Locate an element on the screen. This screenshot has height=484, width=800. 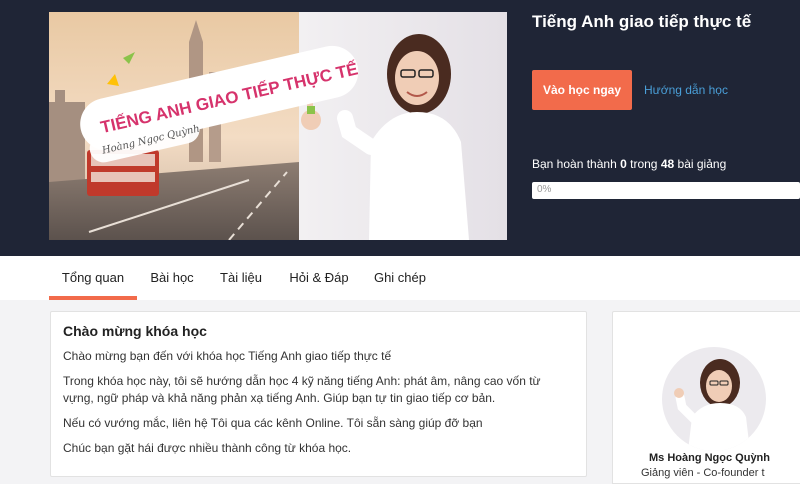
tab-documents: Tài liệu is located at coordinates (241, 278).